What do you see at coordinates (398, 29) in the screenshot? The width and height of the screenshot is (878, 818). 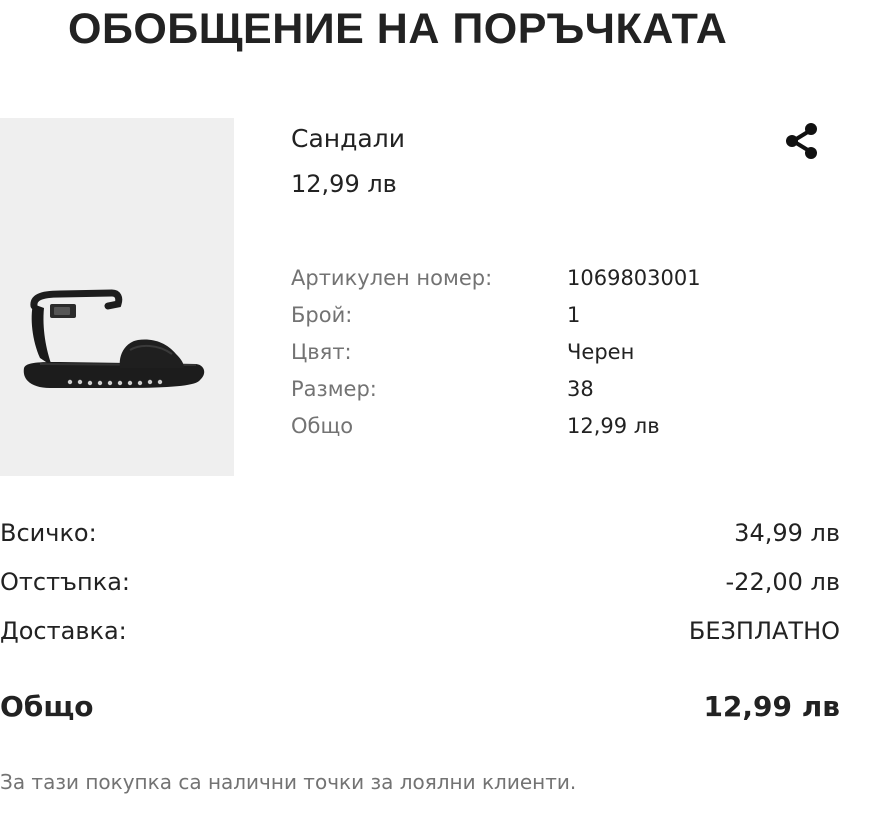 I see `page-title: ОБОБЩЕНИЕ НА ПОРЪЧКАТА` at bounding box center [398, 29].